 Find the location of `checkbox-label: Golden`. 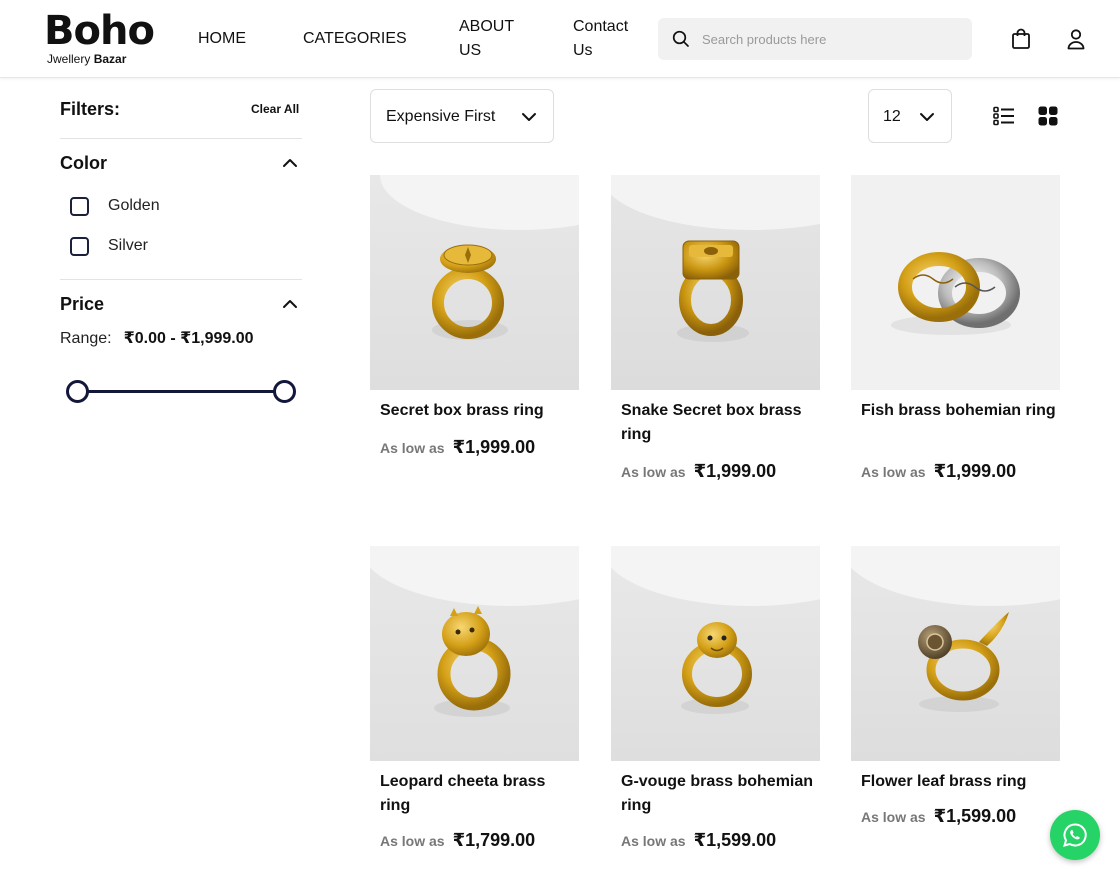

checkbox-label: Golden is located at coordinates (134, 205).